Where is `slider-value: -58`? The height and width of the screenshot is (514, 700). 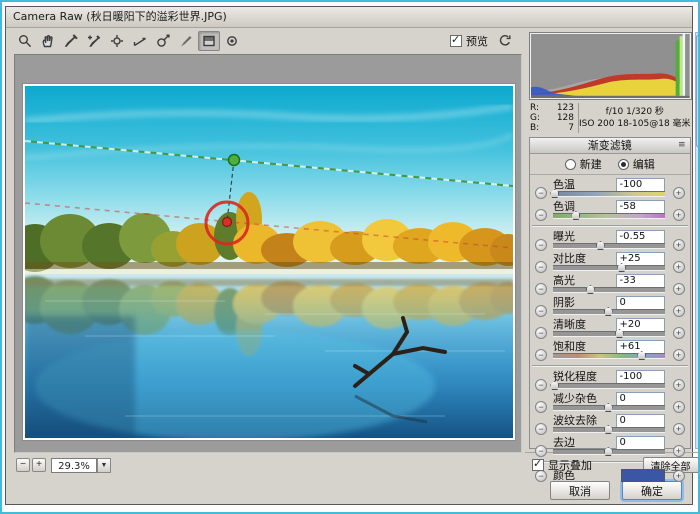
slider-value: -58 is located at coordinates (640, 207).